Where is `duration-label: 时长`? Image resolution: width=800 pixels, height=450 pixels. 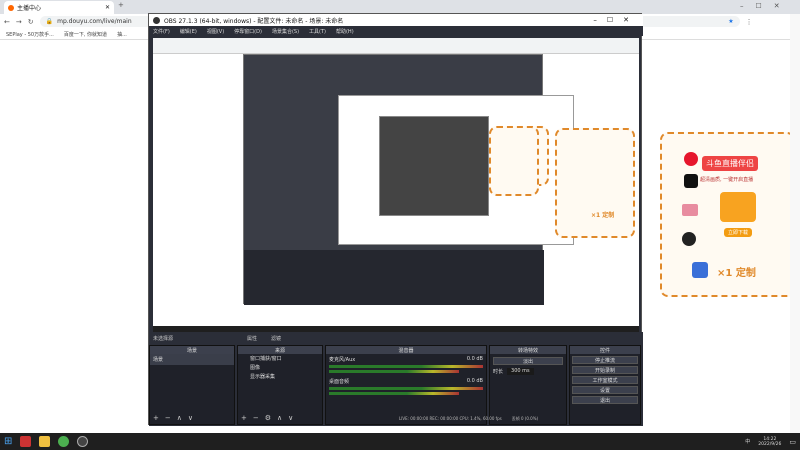 duration-label: 时长 is located at coordinates (498, 372).